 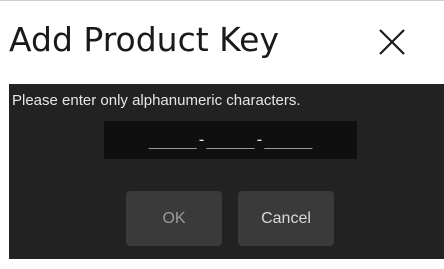 I want to click on top-divider, so click(x=222, y=0).